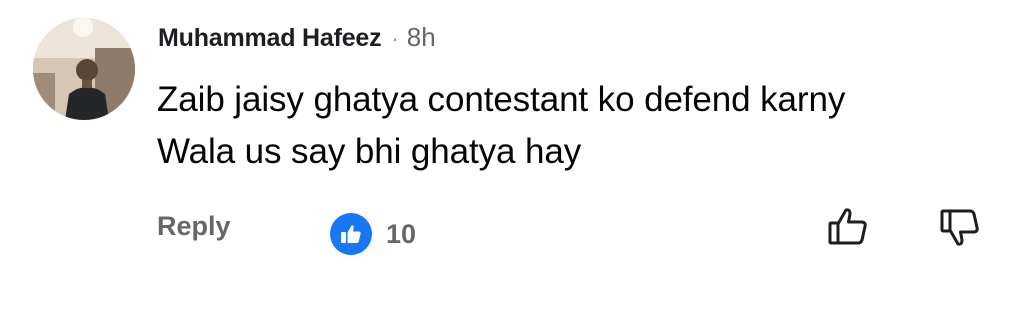 Image resolution: width=1024 pixels, height=311 pixels. Describe the element at coordinates (421, 37) in the screenshot. I see `comment-timestamp: 8h` at that location.